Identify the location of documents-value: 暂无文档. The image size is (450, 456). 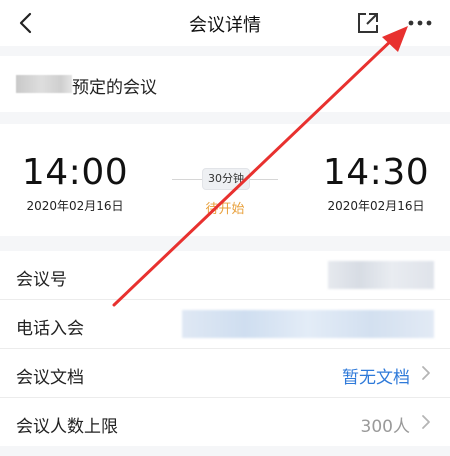
(376, 375).